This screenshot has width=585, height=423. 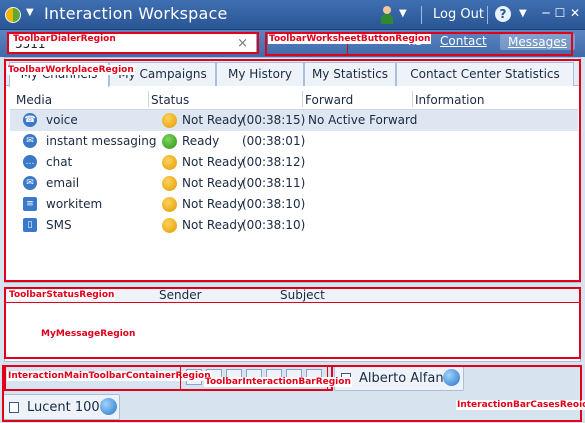 What do you see at coordinates (575, 14) in the screenshot?
I see `close-button: ✕` at bounding box center [575, 14].